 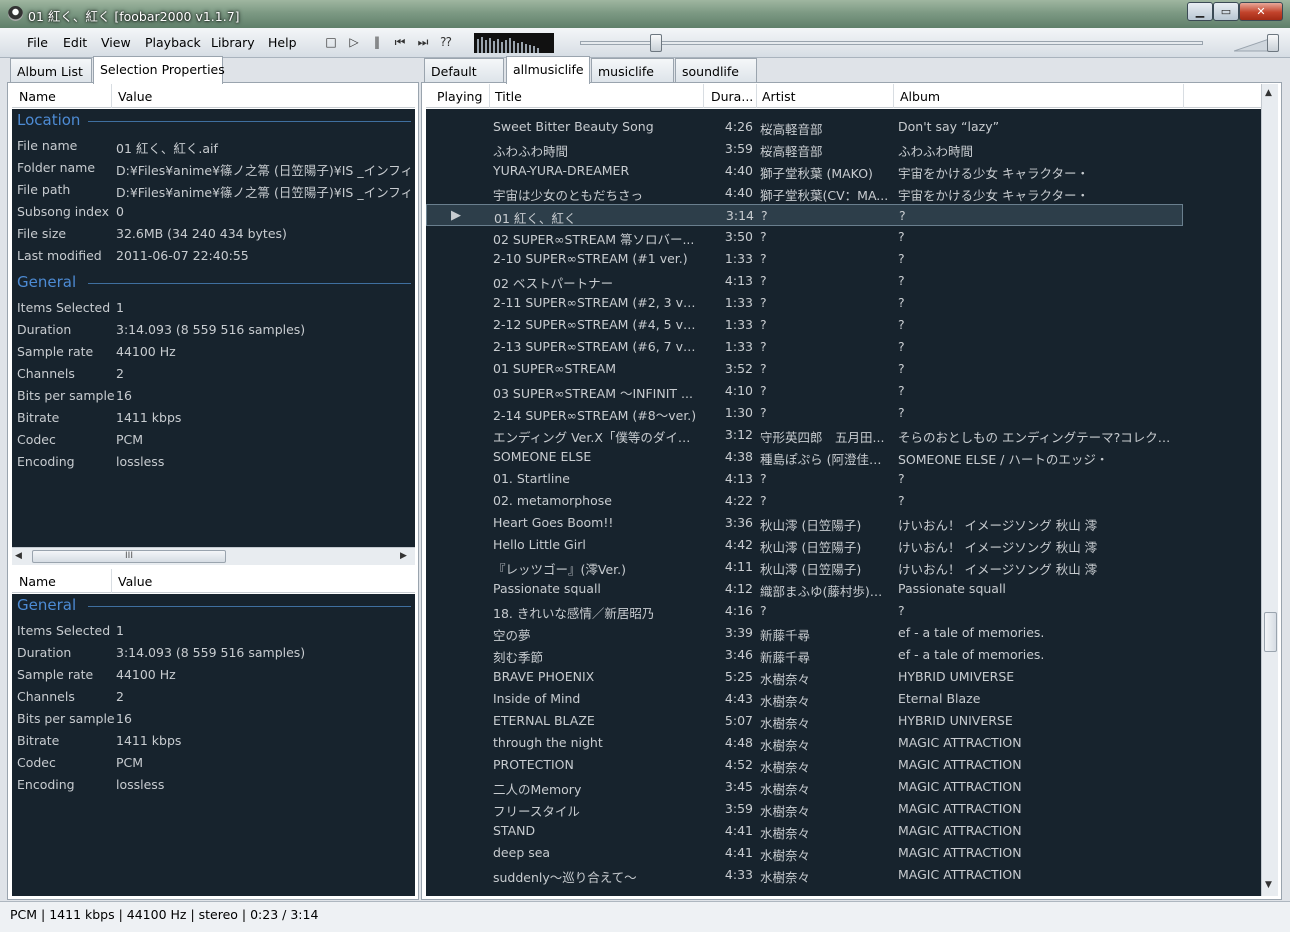 I want to click on seek-bar, so click(x=891, y=43).